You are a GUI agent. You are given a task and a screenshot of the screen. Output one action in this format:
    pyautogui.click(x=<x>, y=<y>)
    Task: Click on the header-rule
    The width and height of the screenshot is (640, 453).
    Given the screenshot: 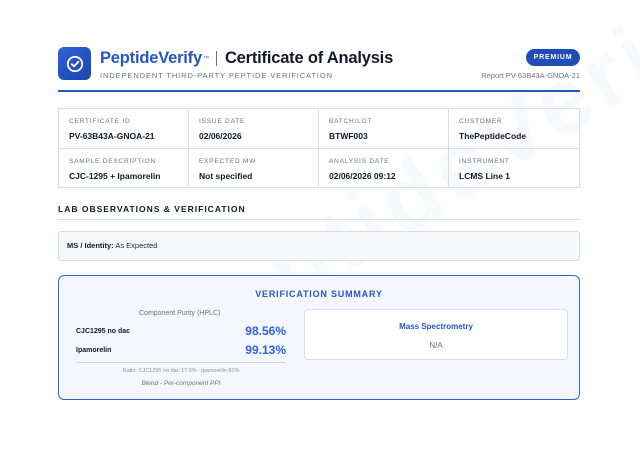 What is the action you would take?
    pyautogui.click(x=319, y=91)
    